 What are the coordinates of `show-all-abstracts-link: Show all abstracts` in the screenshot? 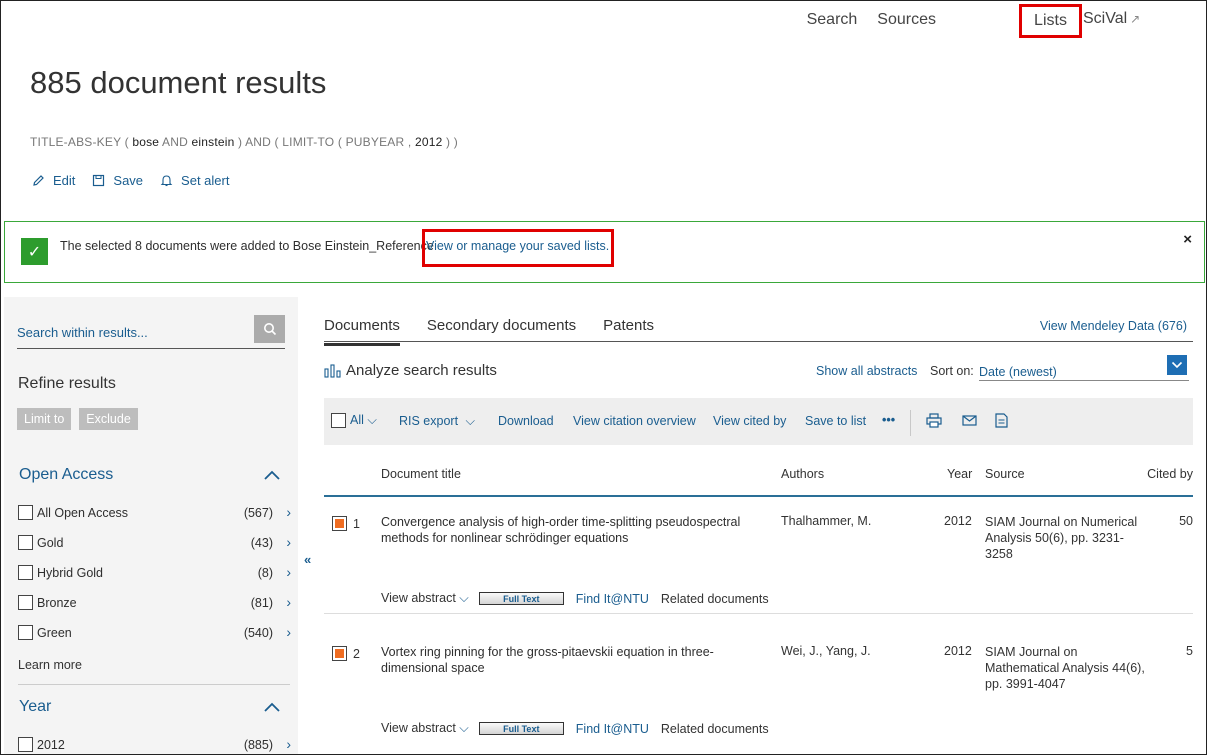 It's located at (866, 371).